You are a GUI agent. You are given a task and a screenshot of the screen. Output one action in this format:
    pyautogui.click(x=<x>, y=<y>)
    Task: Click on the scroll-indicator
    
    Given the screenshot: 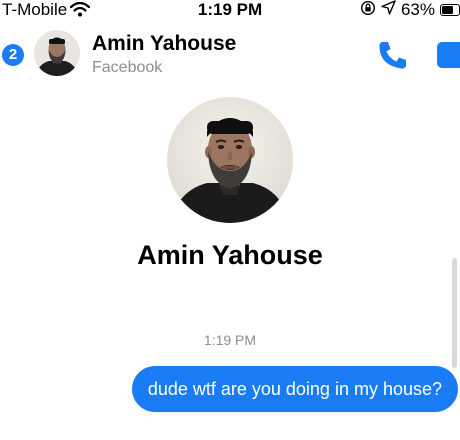 What is the action you would take?
    pyautogui.click(x=454, y=313)
    